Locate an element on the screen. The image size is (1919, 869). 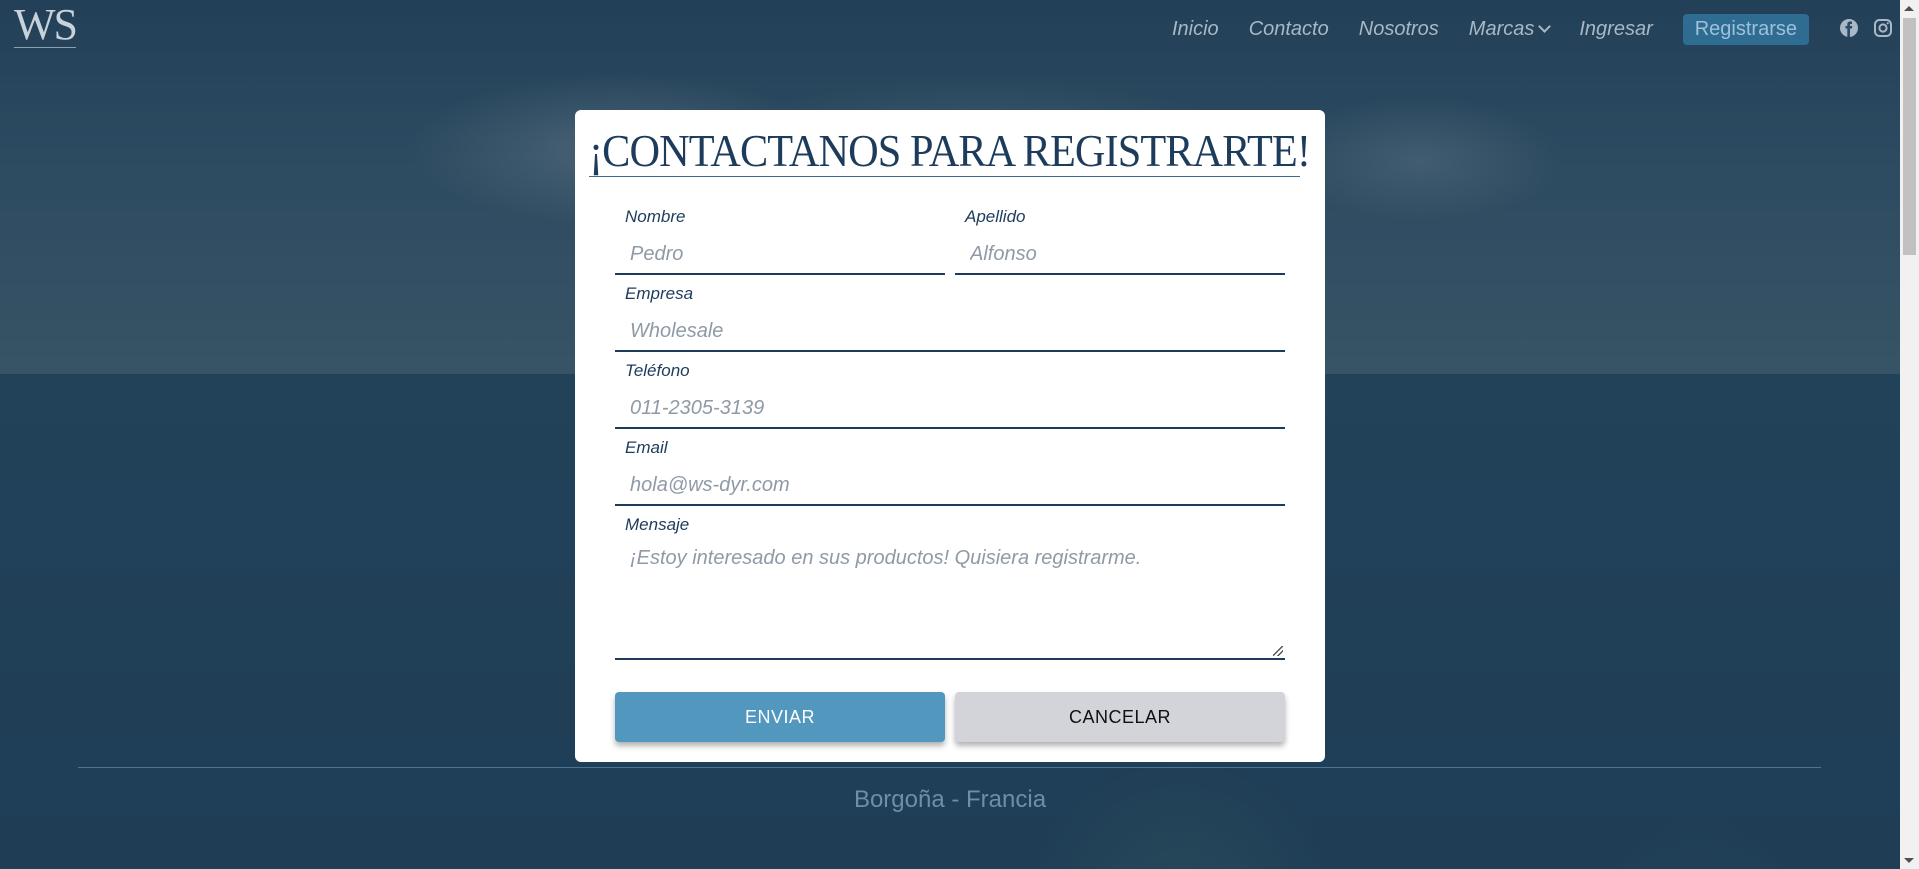
email-label: Email is located at coordinates (646, 447).